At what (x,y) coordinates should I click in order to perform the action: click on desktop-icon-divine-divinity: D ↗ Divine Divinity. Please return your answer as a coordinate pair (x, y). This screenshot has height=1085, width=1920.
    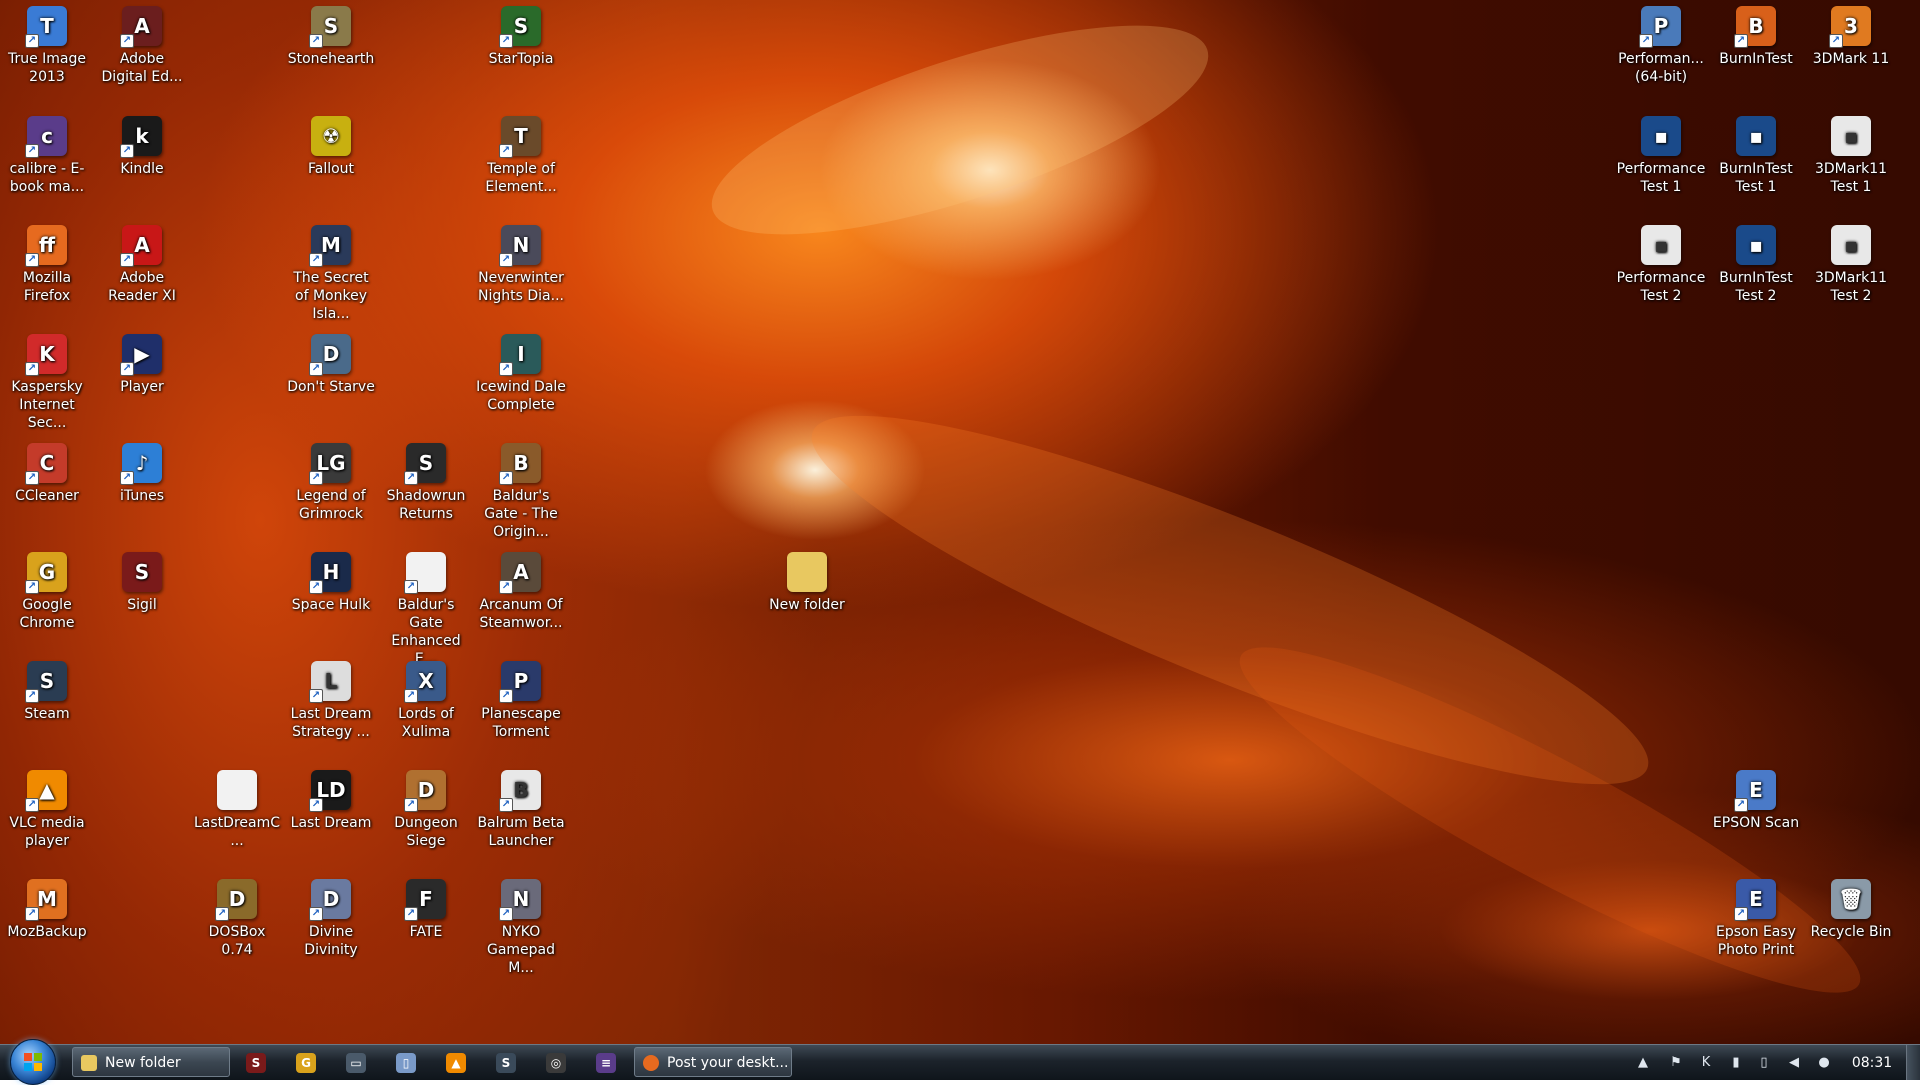
    Looking at the image, I should click on (331, 916).